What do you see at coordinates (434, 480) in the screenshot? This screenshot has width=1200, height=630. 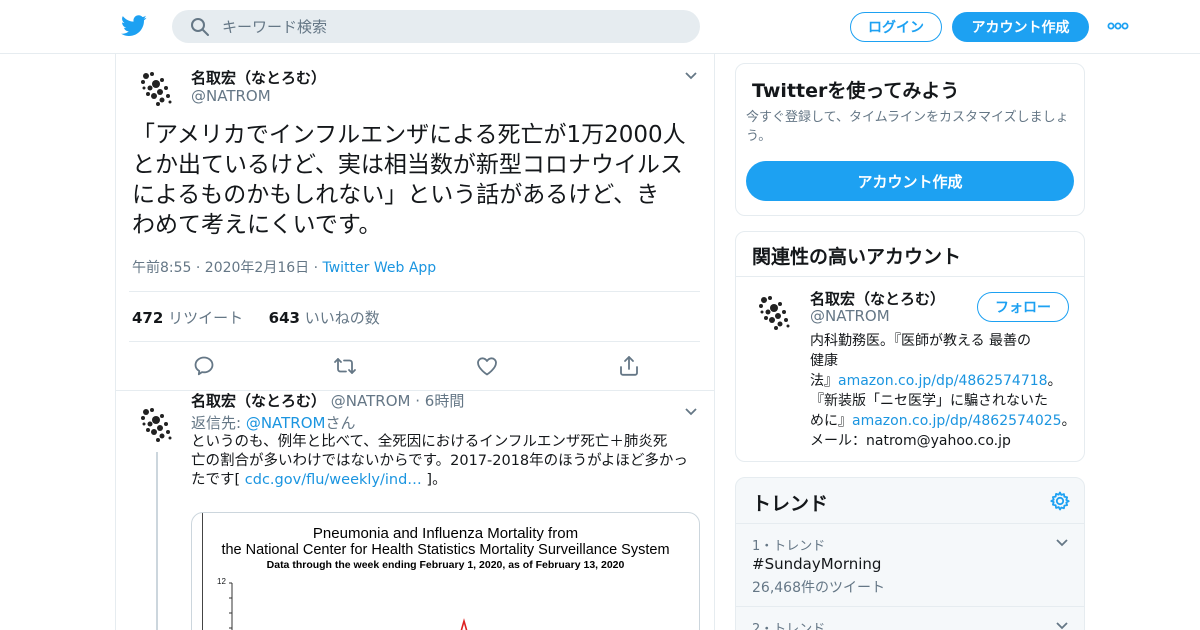 I see `reply-text-part: ]。` at bounding box center [434, 480].